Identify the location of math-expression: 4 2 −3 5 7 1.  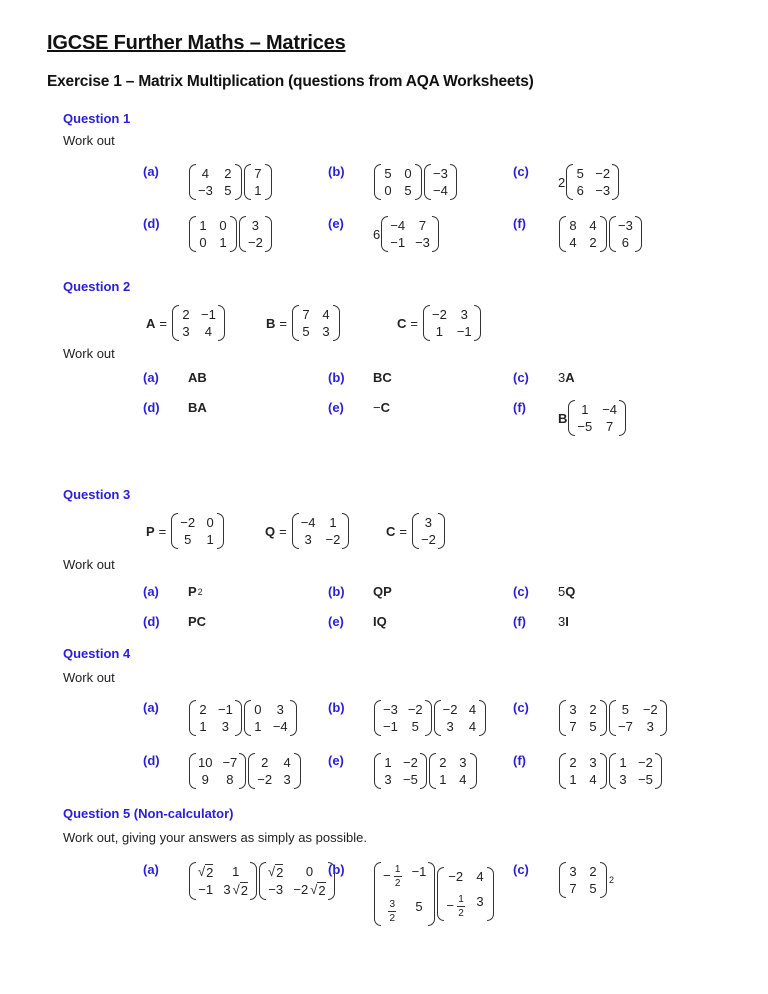
(230, 182).